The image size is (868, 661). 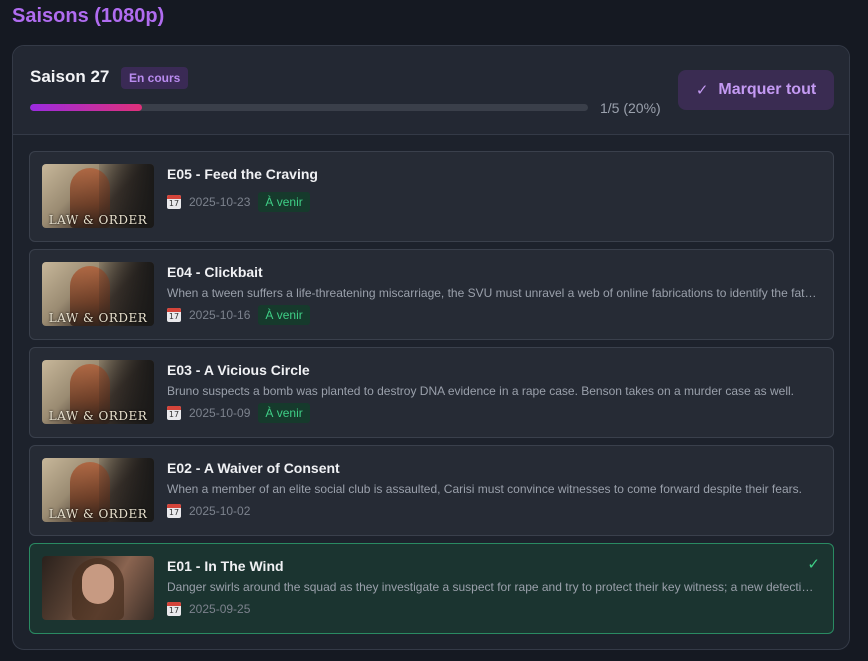 I want to click on progress-fill, so click(x=86, y=107).